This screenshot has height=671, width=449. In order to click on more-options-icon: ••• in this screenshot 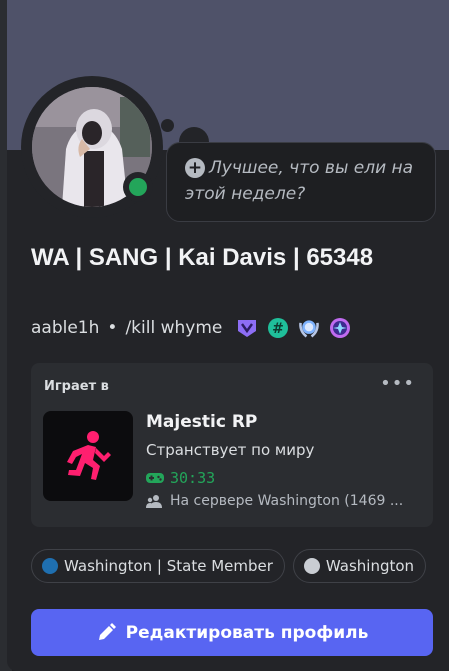, I will do `click(397, 383)`.